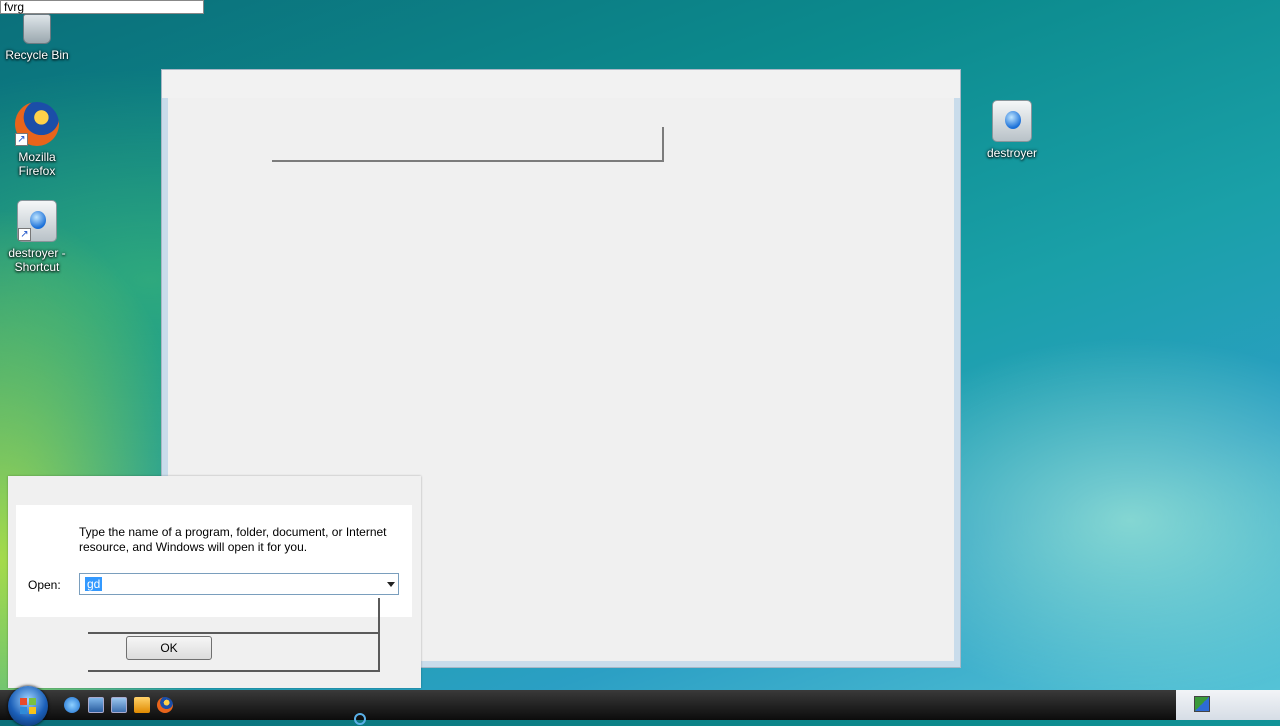 The height and width of the screenshot is (726, 1280). Describe the element at coordinates (1202, 704) in the screenshot. I see `network-icon` at that location.